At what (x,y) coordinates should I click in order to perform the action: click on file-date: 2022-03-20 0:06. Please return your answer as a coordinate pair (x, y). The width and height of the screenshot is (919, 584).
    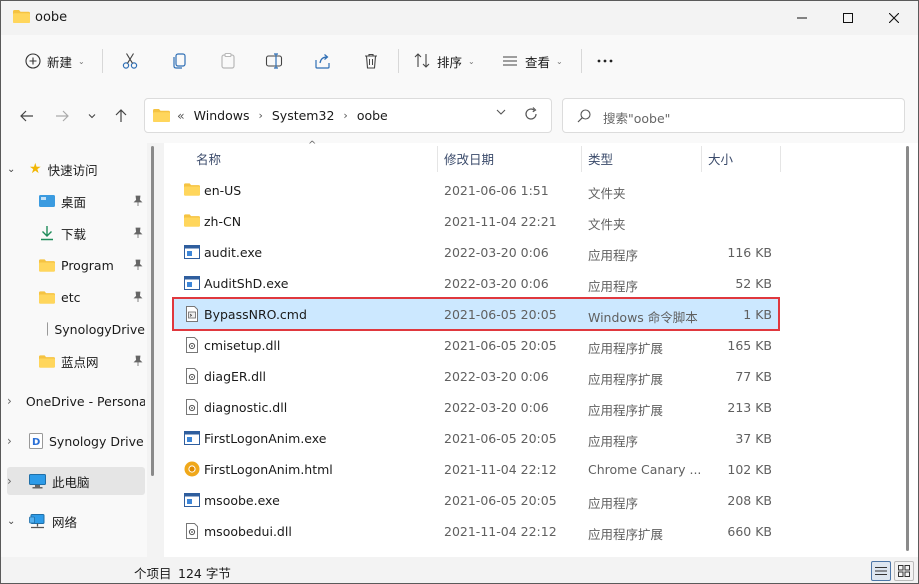
    Looking at the image, I should click on (496, 252).